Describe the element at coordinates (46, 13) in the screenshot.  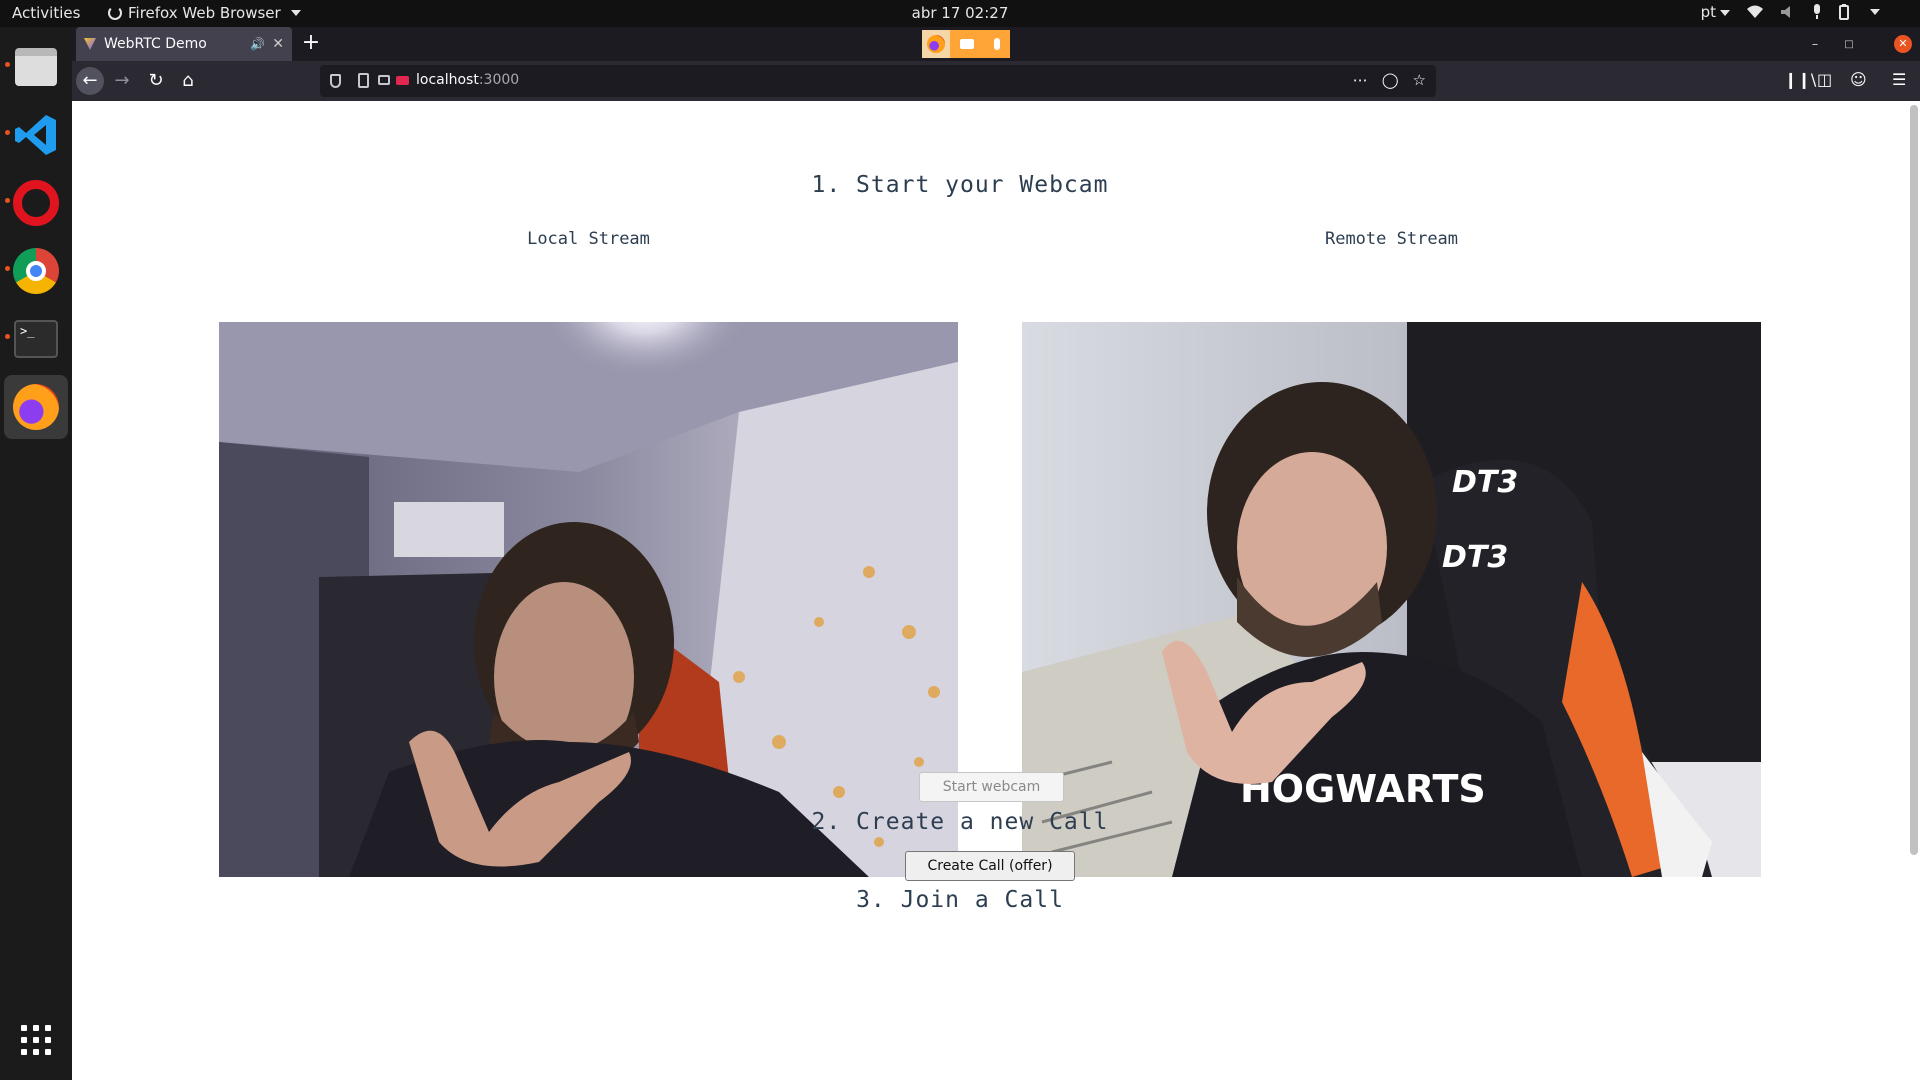
I see `activities-button: Activities` at that location.